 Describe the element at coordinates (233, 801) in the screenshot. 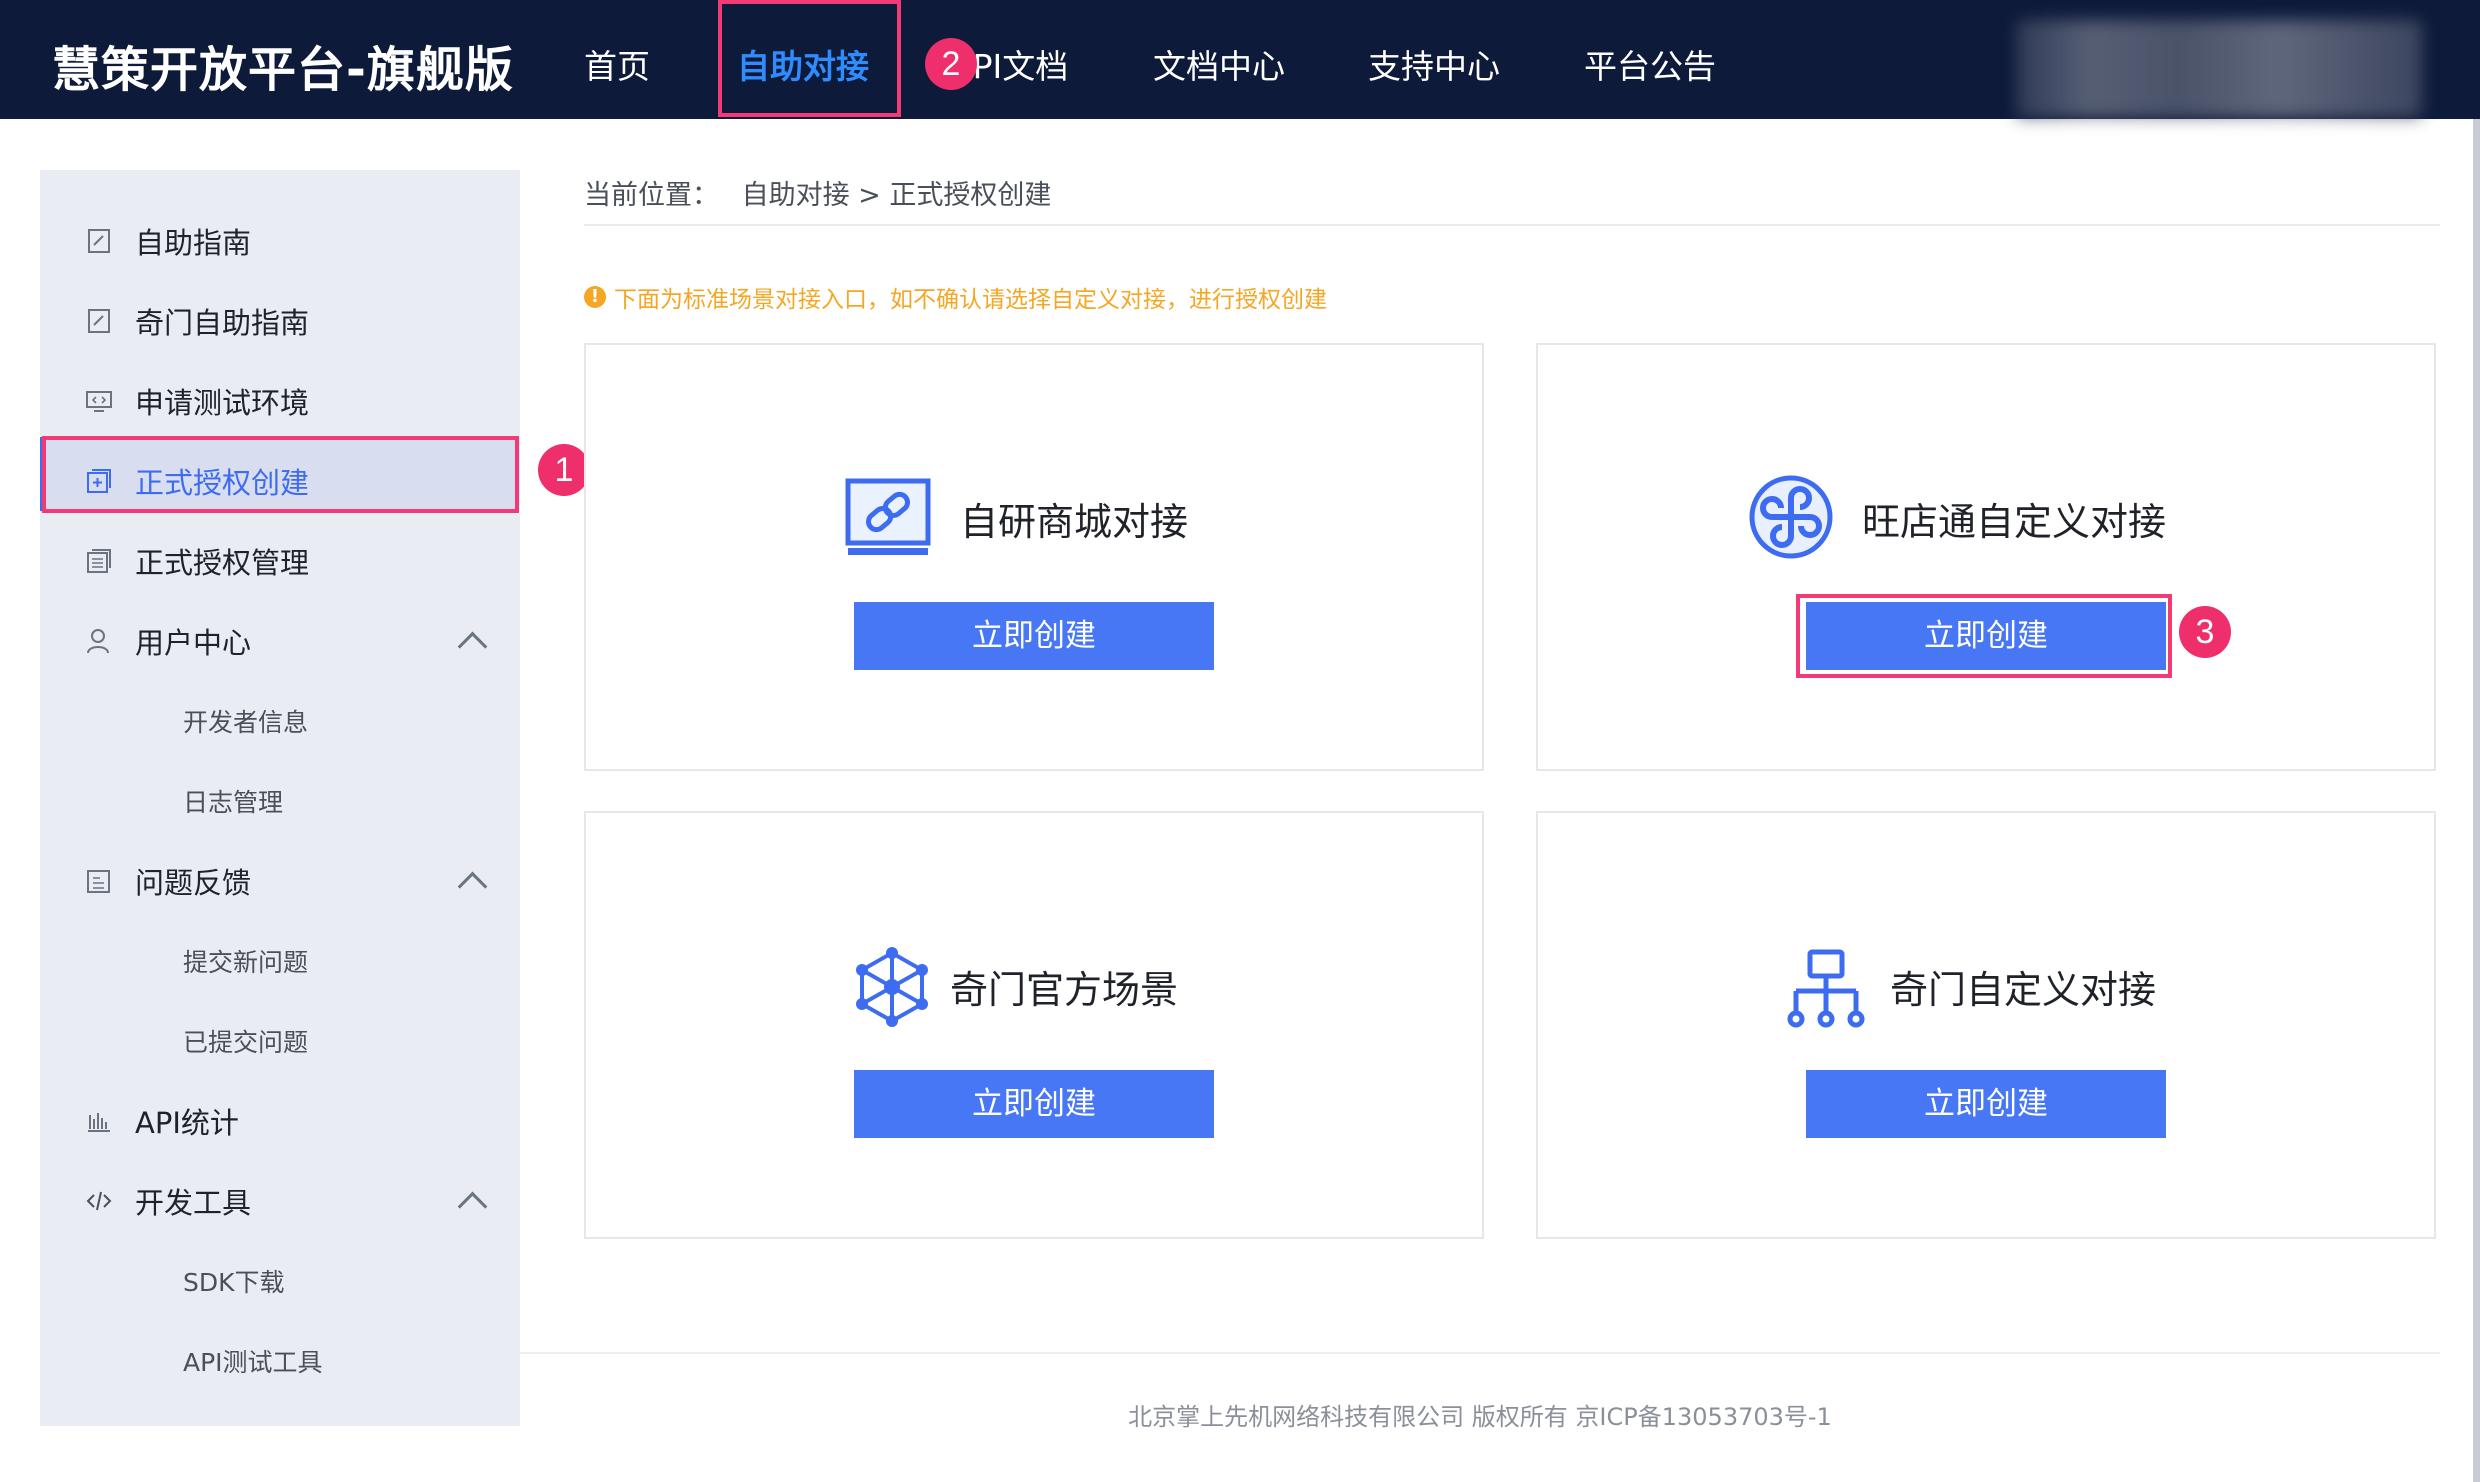

I see `sidebar-subitem-log-manage: 日志管理` at that location.